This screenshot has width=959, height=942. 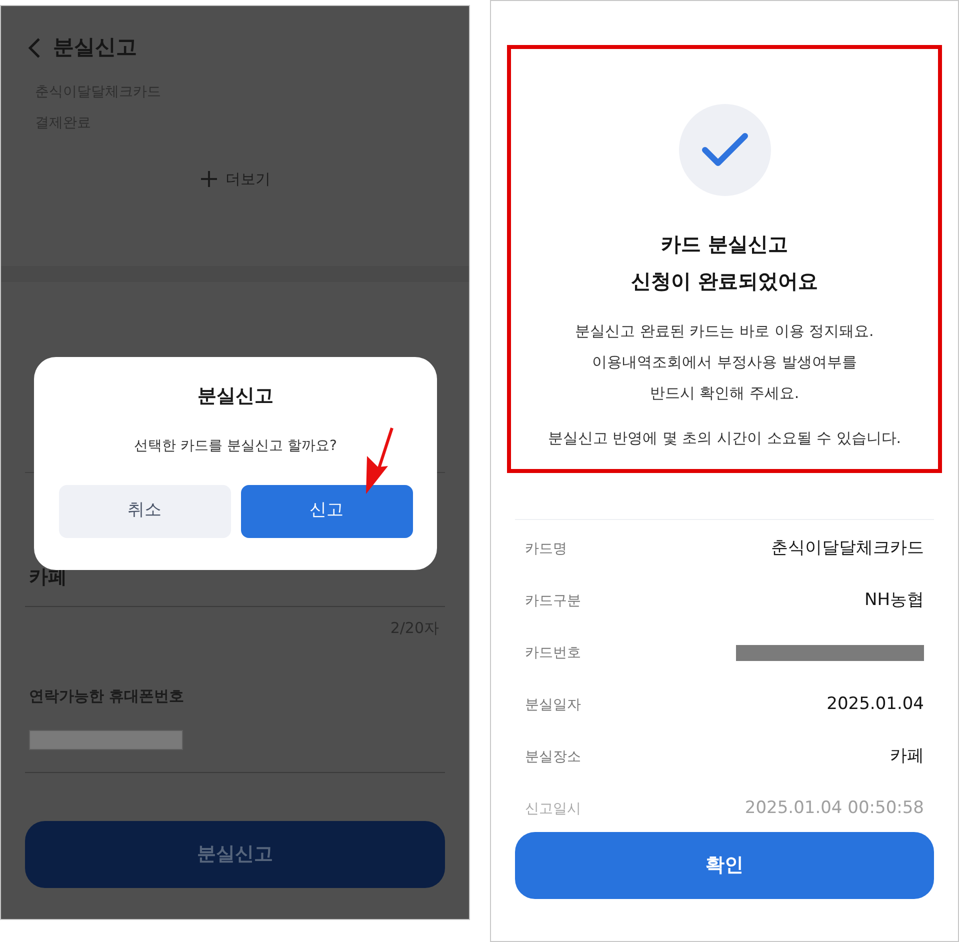 I want to click on dialog-message: 선택한 카드를 분실신고 할까요?, so click(x=235, y=446).